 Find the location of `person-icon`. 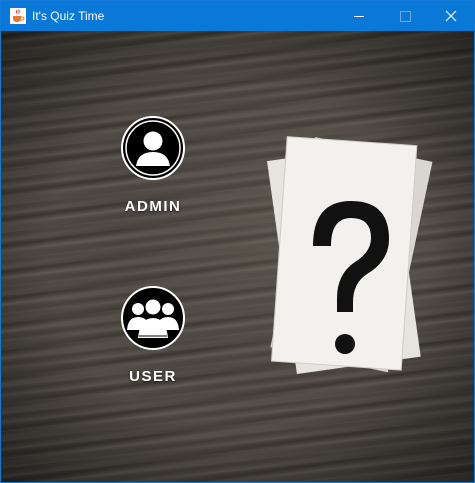

person-icon is located at coordinates (153, 148).